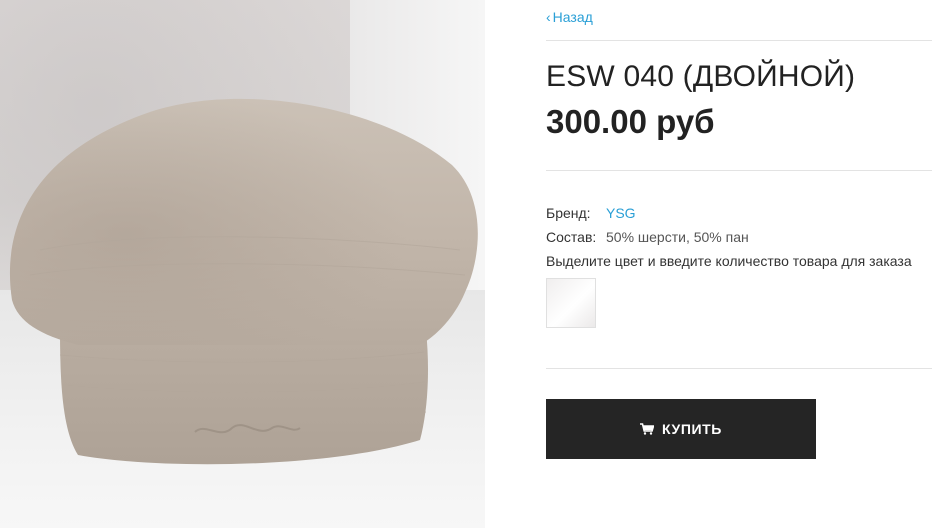 The height and width of the screenshot is (528, 932). What do you see at coordinates (568, 213) in the screenshot?
I see `brand-label: Бренд:` at bounding box center [568, 213].